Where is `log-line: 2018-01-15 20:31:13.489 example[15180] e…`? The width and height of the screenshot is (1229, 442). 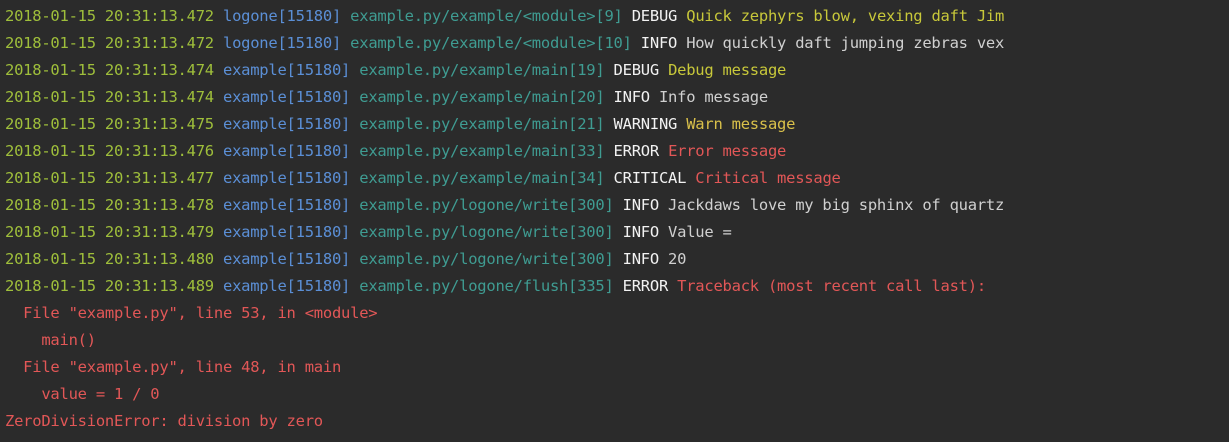 log-line: 2018-01-15 20:31:13.489 example[15180] e… is located at coordinates (617, 286).